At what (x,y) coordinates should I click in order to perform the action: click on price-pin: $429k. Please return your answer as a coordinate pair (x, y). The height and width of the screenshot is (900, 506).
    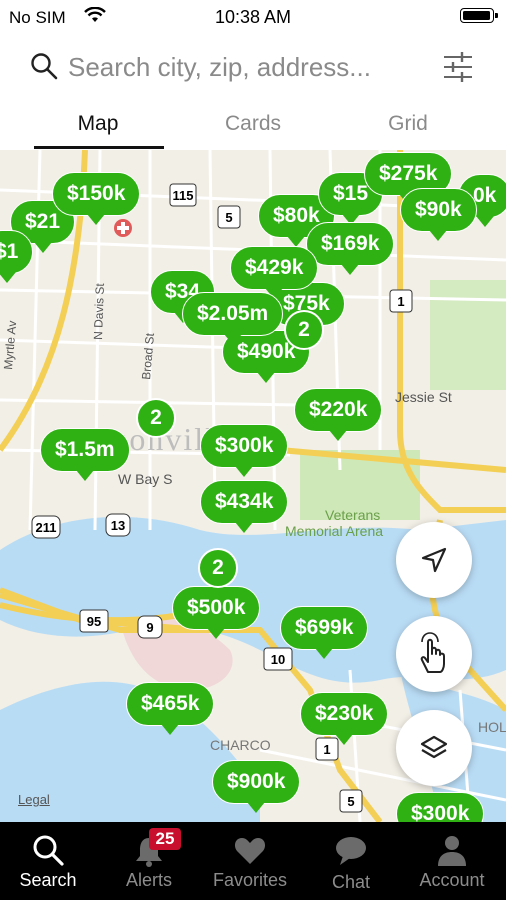
    Looking at the image, I should click on (274, 272).